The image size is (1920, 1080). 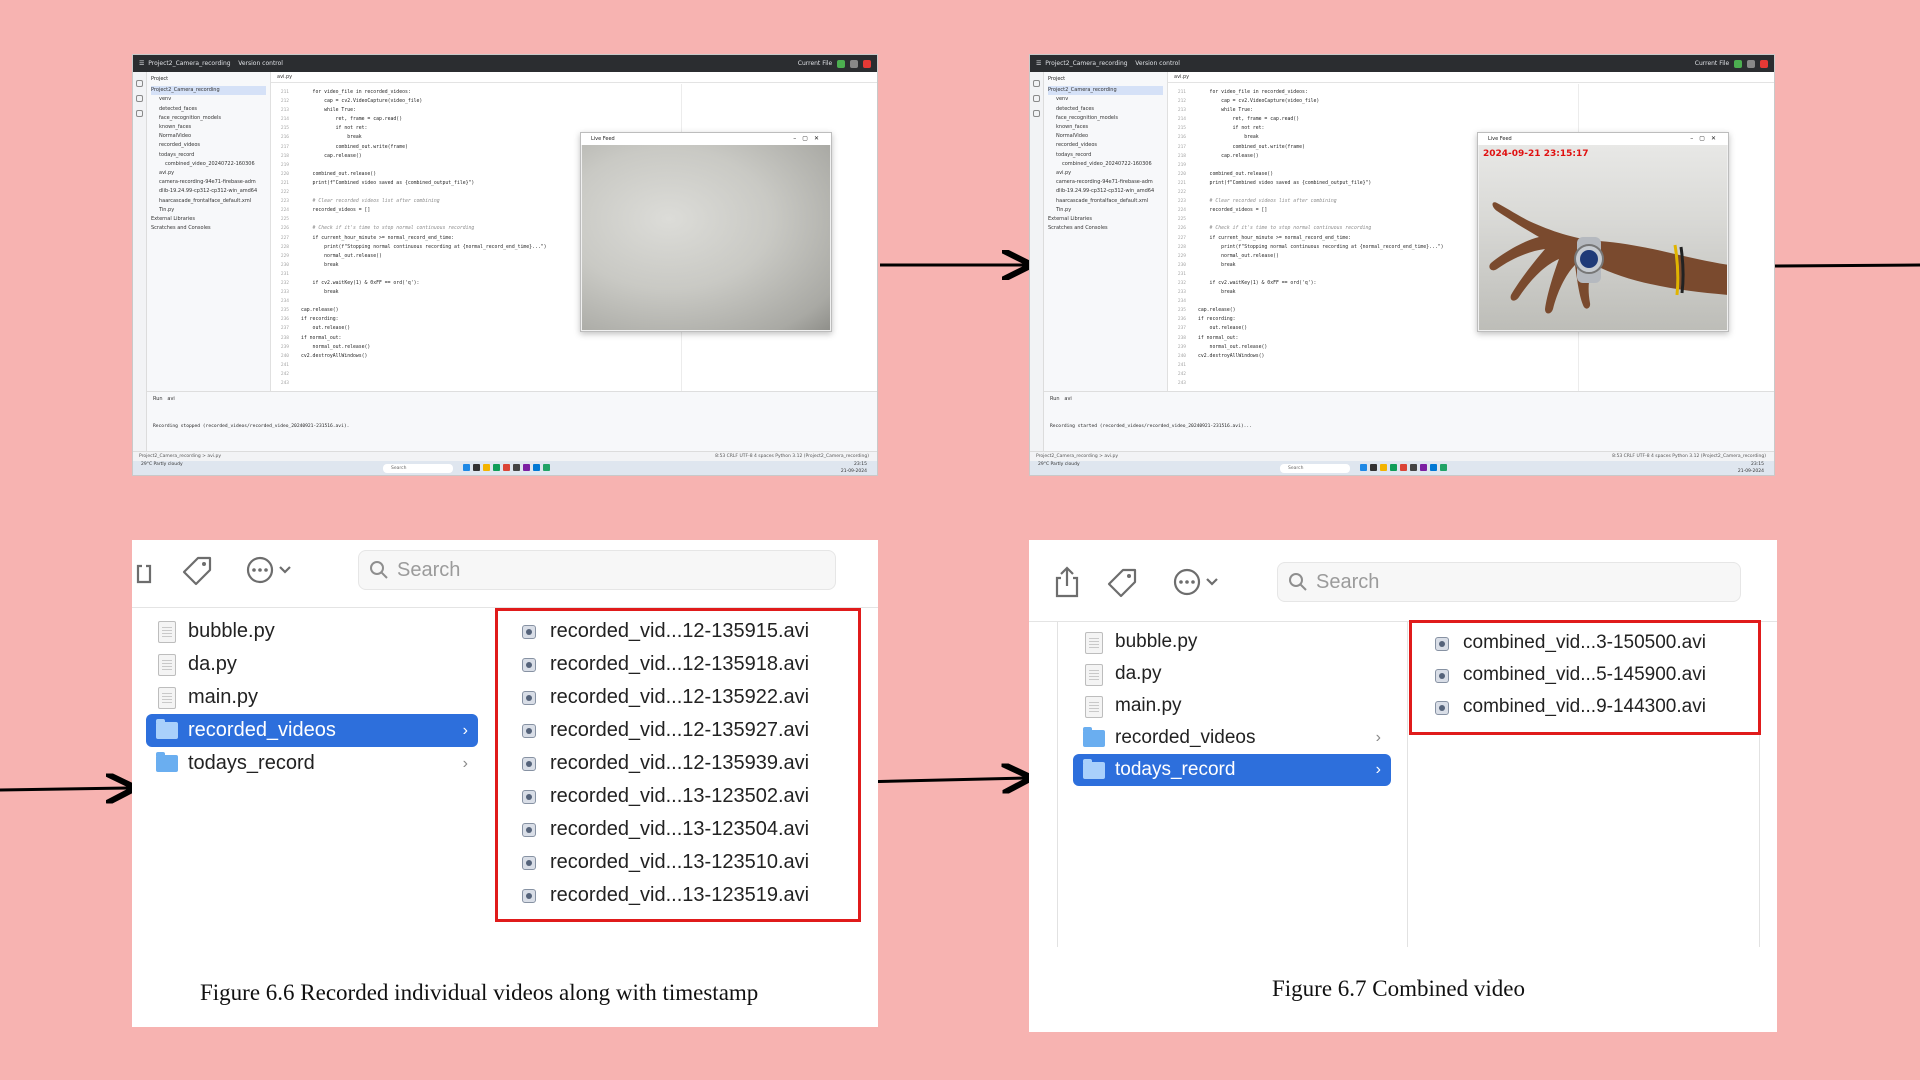 What do you see at coordinates (678, 895) in the screenshot?
I see `video-file: recorded_vid...13-123519.avi` at bounding box center [678, 895].